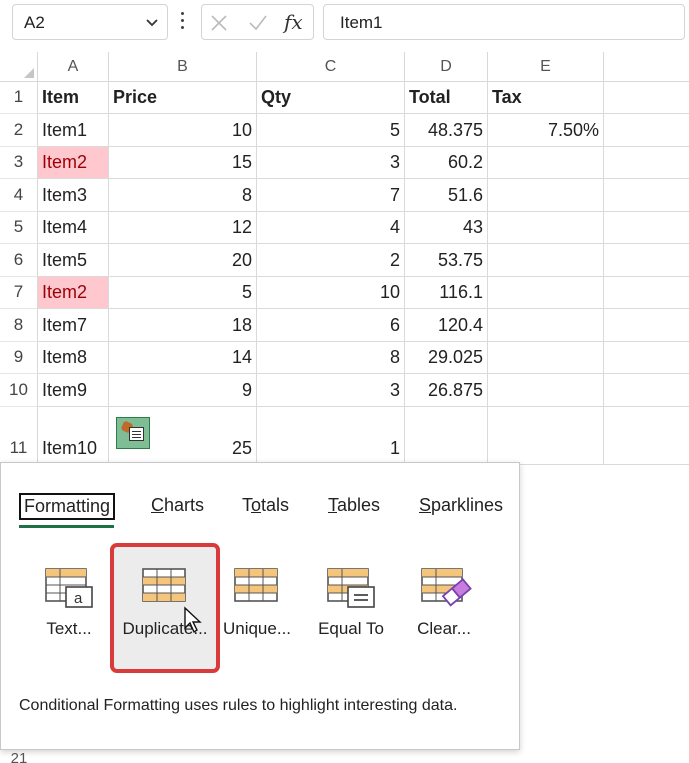 This screenshot has width=689, height=763. I want to click on cell-e4, so click(546, 195).